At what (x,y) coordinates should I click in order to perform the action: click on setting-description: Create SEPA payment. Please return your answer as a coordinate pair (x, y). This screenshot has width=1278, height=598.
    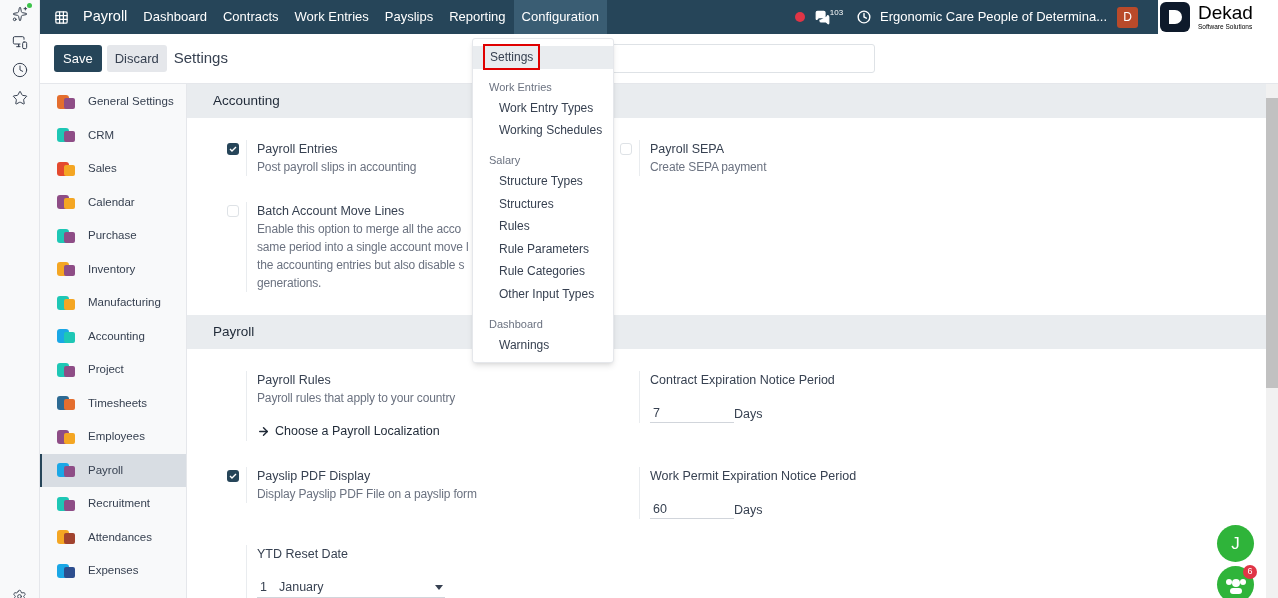
    Looking at the image, I should click on (708, 167).